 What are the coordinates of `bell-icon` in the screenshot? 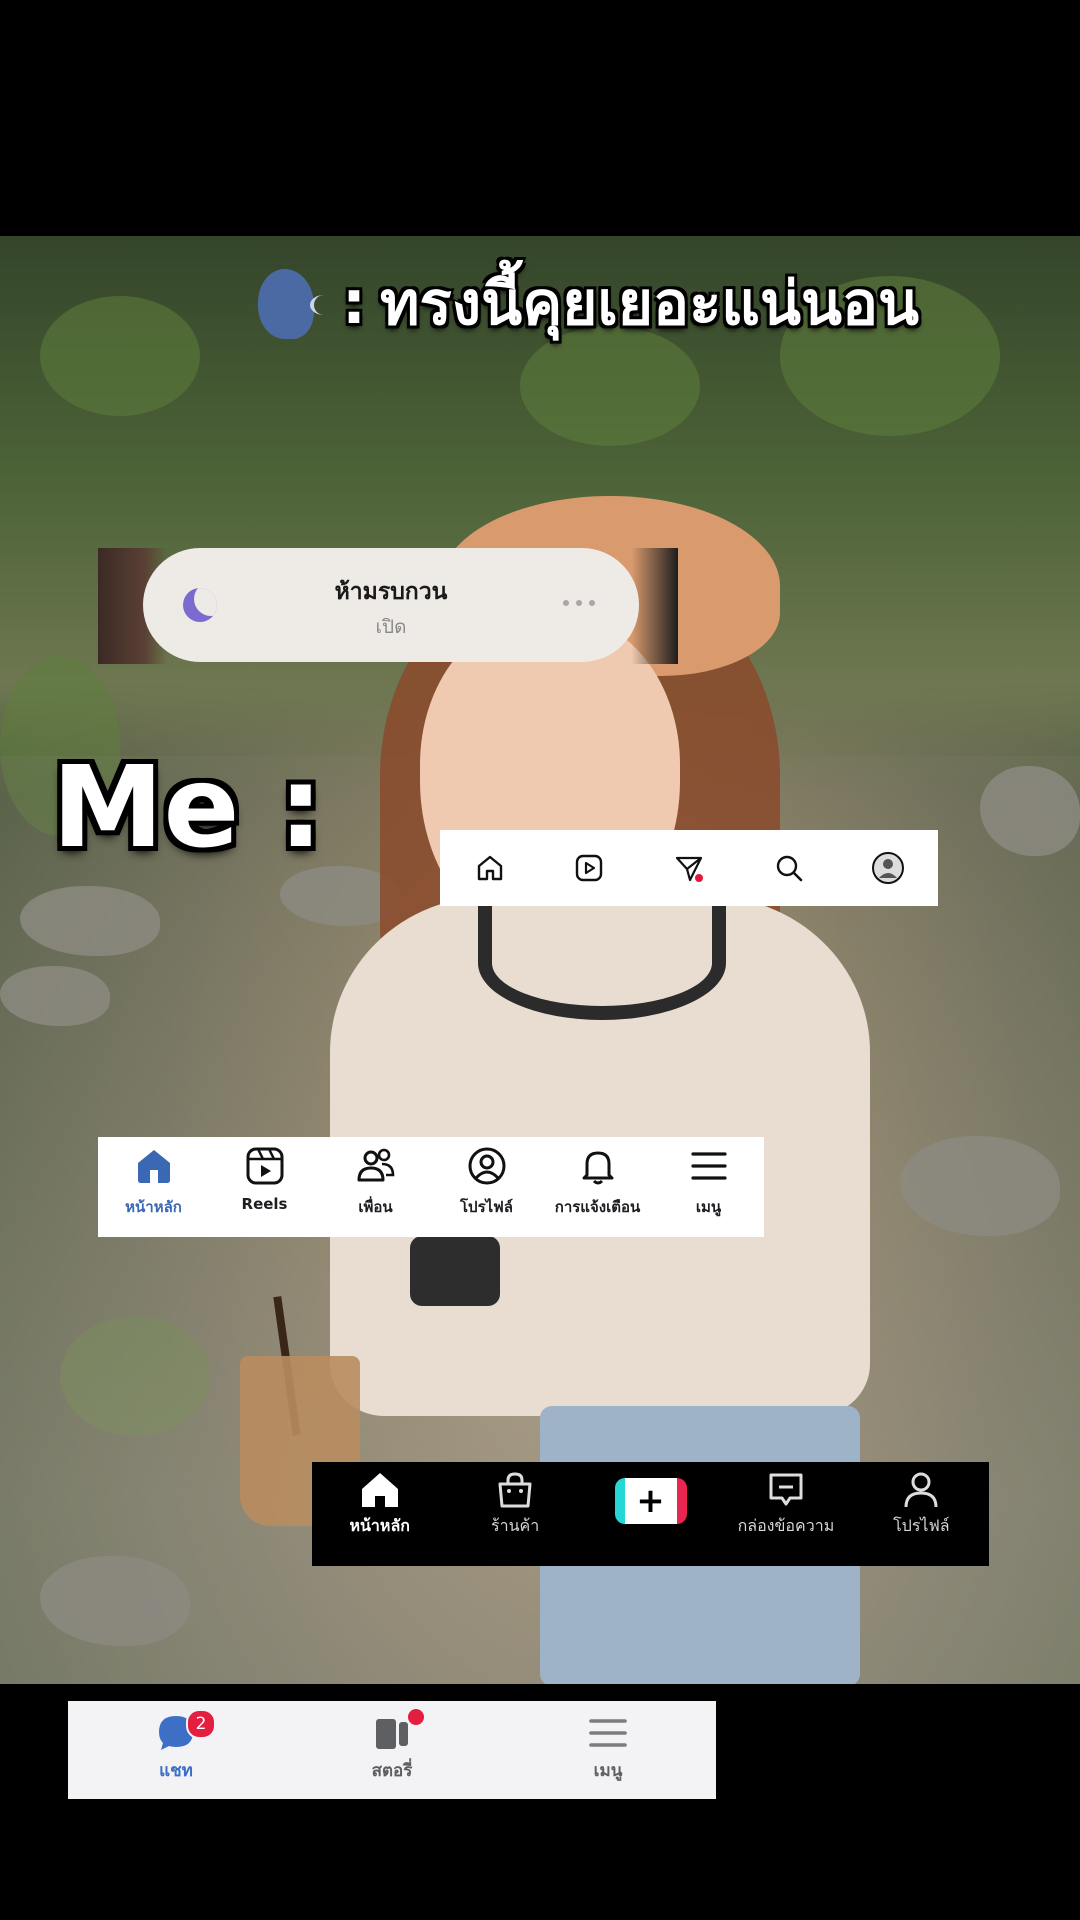 It's located at (597, 1168).